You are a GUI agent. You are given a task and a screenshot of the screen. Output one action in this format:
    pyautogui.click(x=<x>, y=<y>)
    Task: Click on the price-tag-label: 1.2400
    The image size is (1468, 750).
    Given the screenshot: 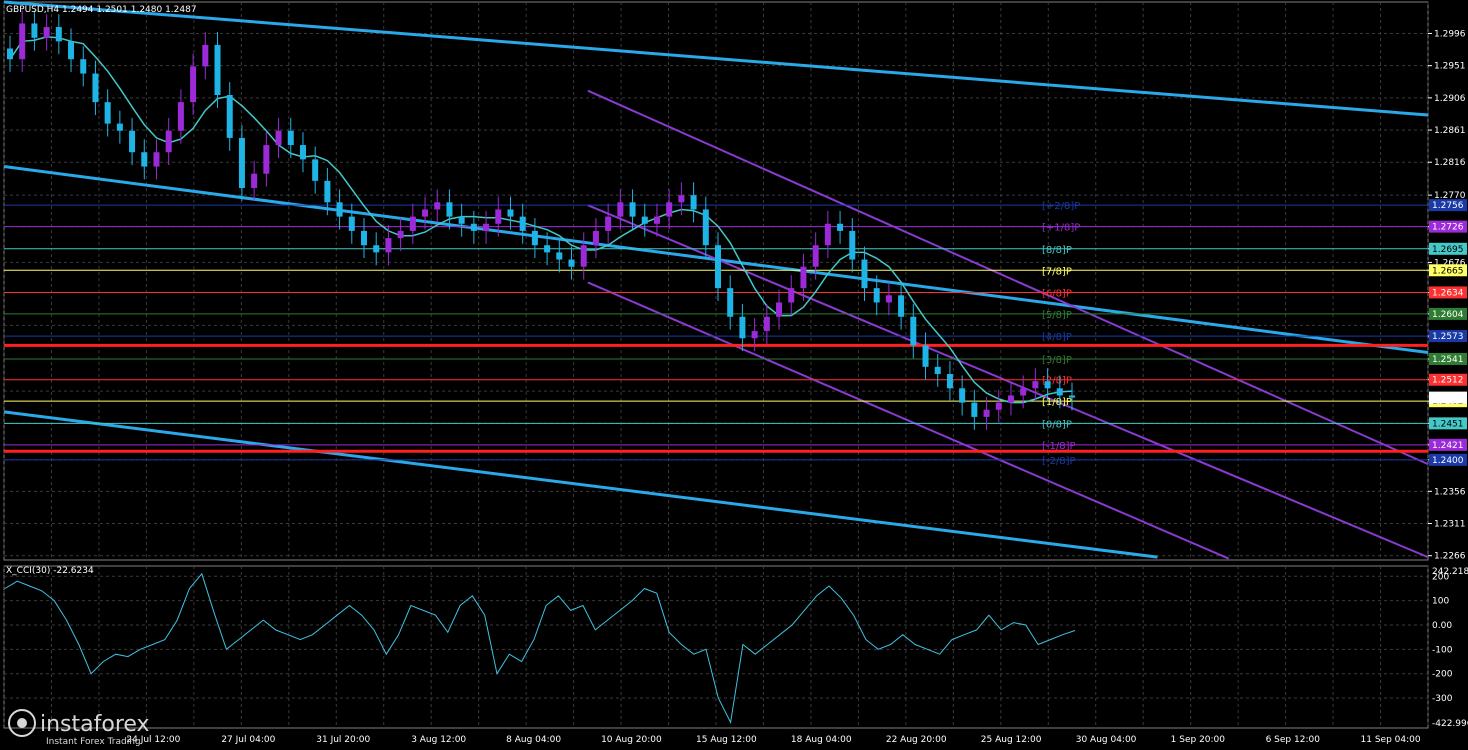 What is the action you would take?
    pyautogui.click(x=1448, y=461)
    